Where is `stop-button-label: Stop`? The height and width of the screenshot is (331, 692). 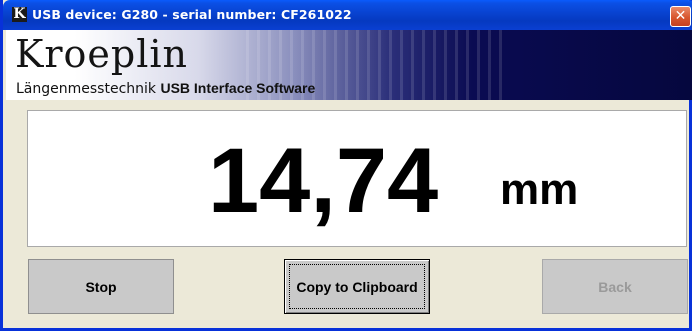
stop-button-label: Stop is located at coordinates (101, 286).